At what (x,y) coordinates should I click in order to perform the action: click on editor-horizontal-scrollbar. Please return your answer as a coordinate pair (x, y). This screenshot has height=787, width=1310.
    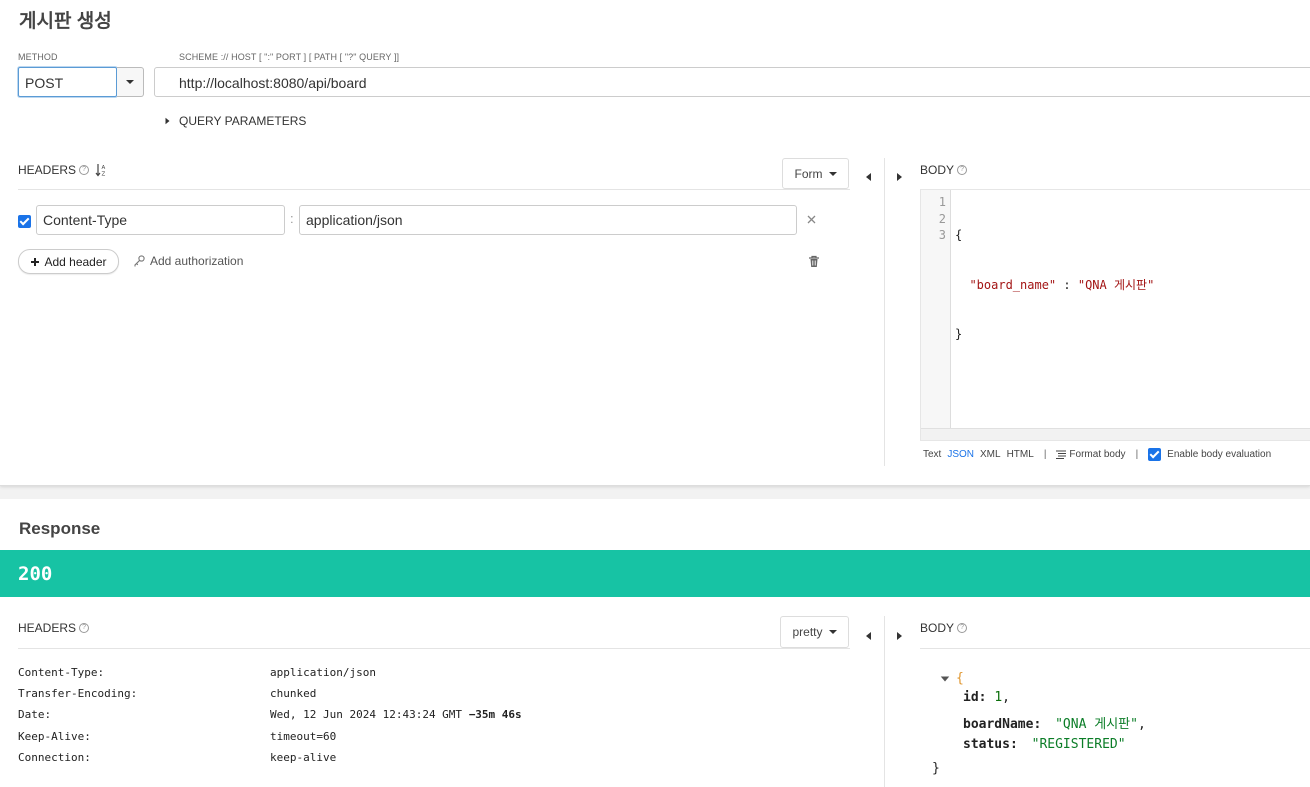
    Looking at the image, I should click on (1115, 434).